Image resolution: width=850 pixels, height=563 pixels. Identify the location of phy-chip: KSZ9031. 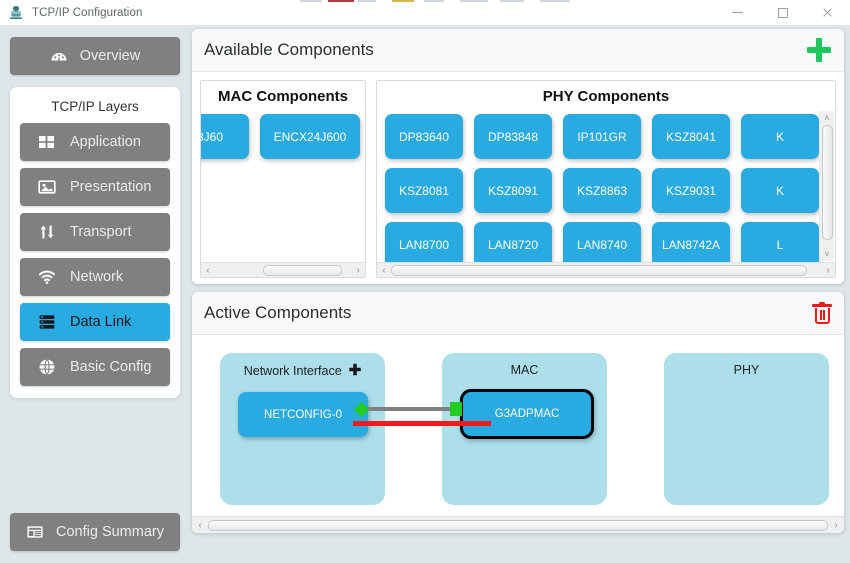
(691, 190).